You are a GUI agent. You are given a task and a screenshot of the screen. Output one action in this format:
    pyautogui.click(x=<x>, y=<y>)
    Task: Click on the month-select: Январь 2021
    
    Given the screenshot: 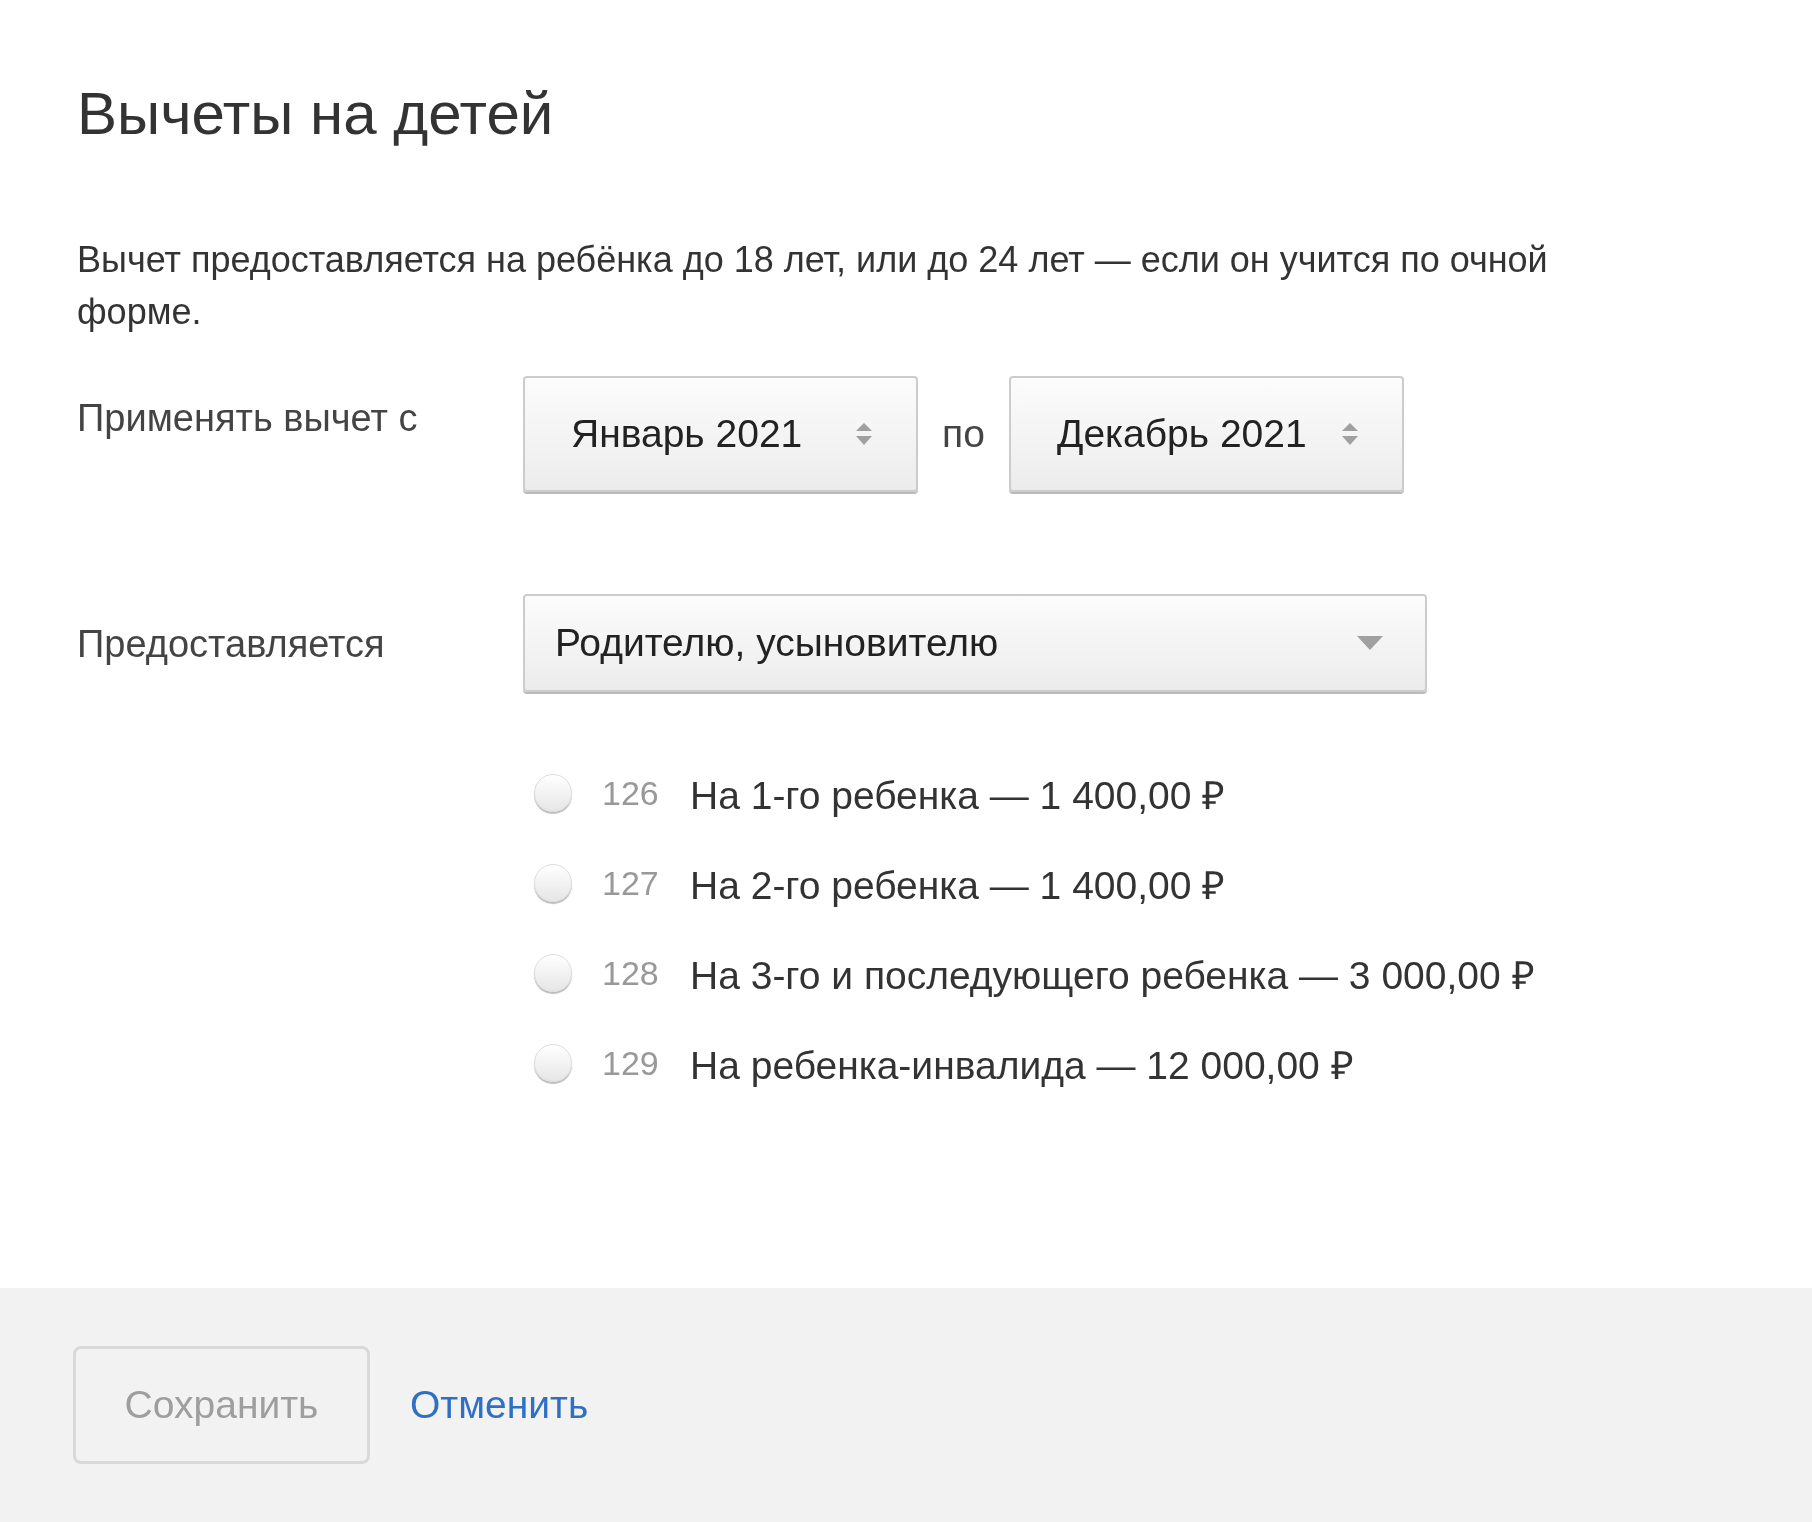 What is the action you would take?
    pyautogui.click(x=720, y=434)
    